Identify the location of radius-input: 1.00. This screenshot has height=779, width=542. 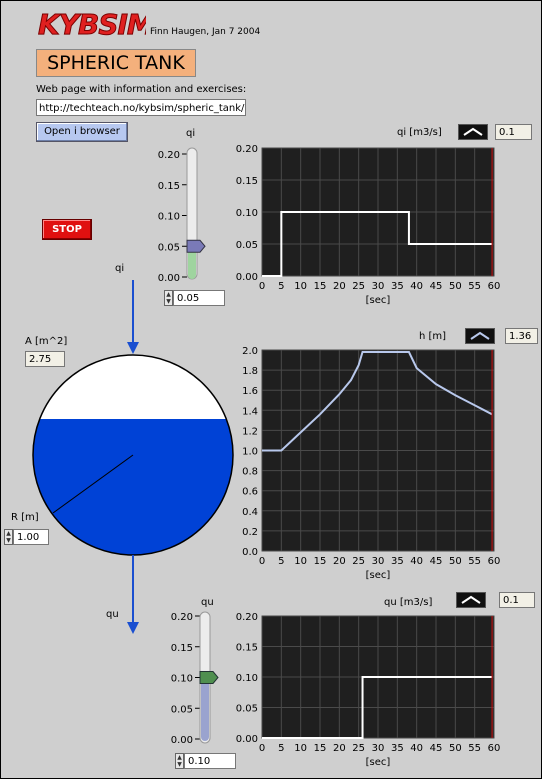
(31, 537).